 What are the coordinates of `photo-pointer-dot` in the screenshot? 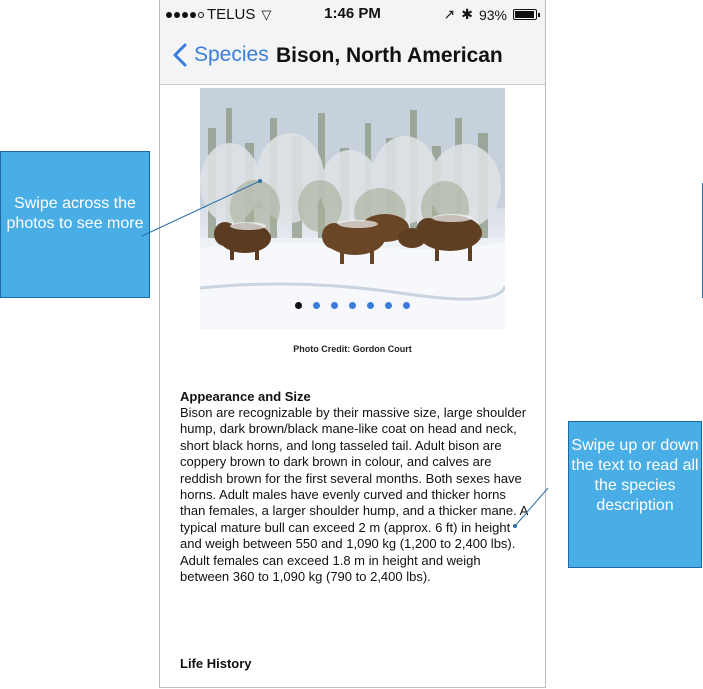 It's located at (260, 181).